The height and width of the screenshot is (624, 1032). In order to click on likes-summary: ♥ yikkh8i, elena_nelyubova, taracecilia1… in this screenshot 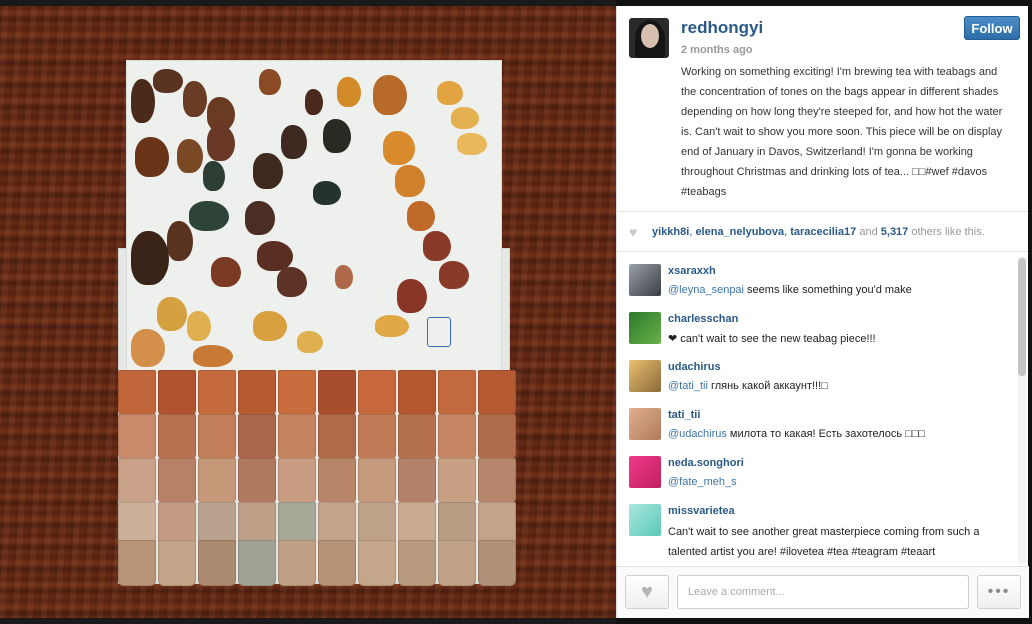, I will do `click(822, 232)`.